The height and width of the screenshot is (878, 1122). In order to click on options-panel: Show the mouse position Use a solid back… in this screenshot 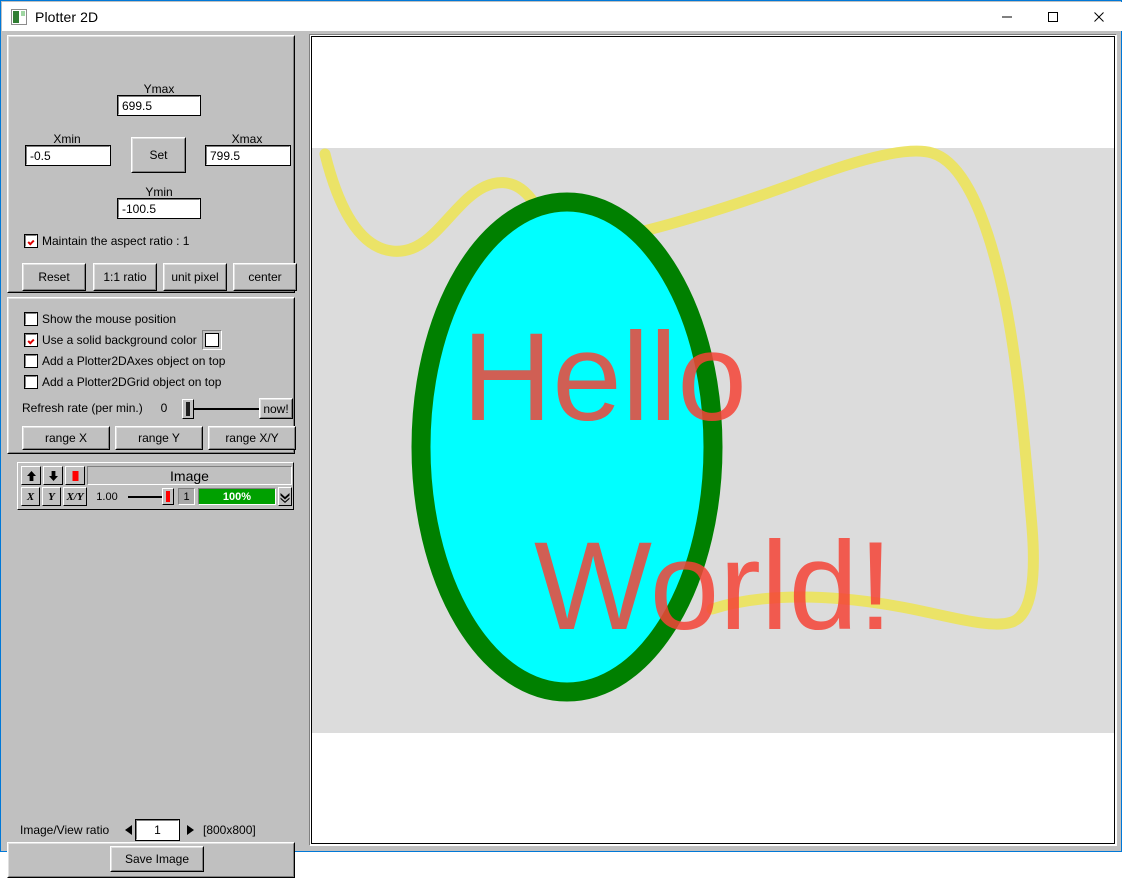, I will do `click(151, 375)`.